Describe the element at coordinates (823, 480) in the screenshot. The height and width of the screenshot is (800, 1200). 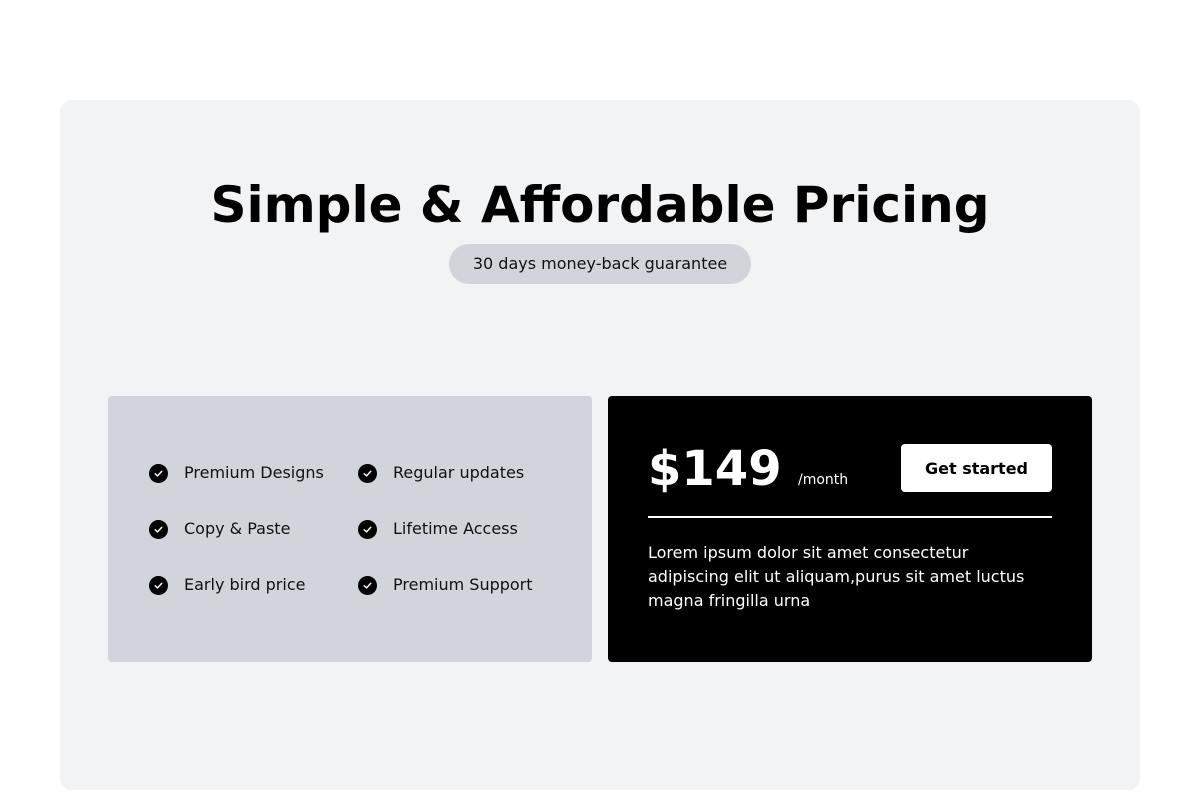
I see `plan-period: /month` at that location.